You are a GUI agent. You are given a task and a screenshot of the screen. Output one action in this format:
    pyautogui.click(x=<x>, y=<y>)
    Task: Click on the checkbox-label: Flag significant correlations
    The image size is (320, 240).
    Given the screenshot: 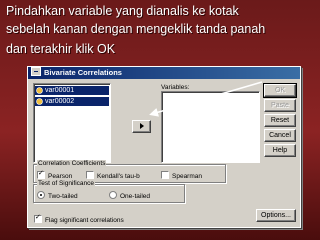 What is the action you would take?
    pyautogui.click(x=84, y=220)
    